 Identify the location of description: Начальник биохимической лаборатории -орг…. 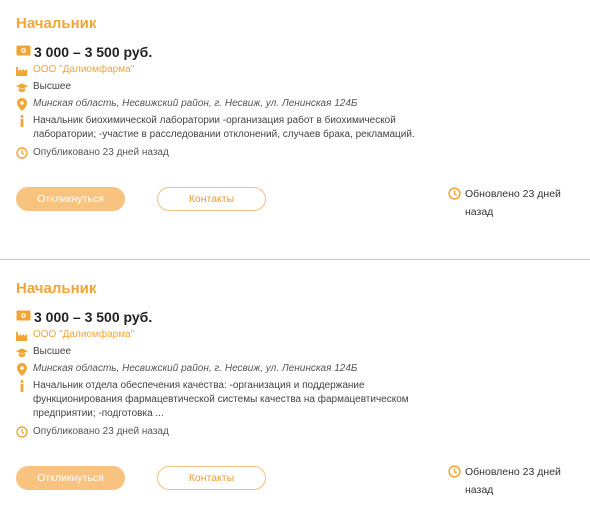
(224, 127).